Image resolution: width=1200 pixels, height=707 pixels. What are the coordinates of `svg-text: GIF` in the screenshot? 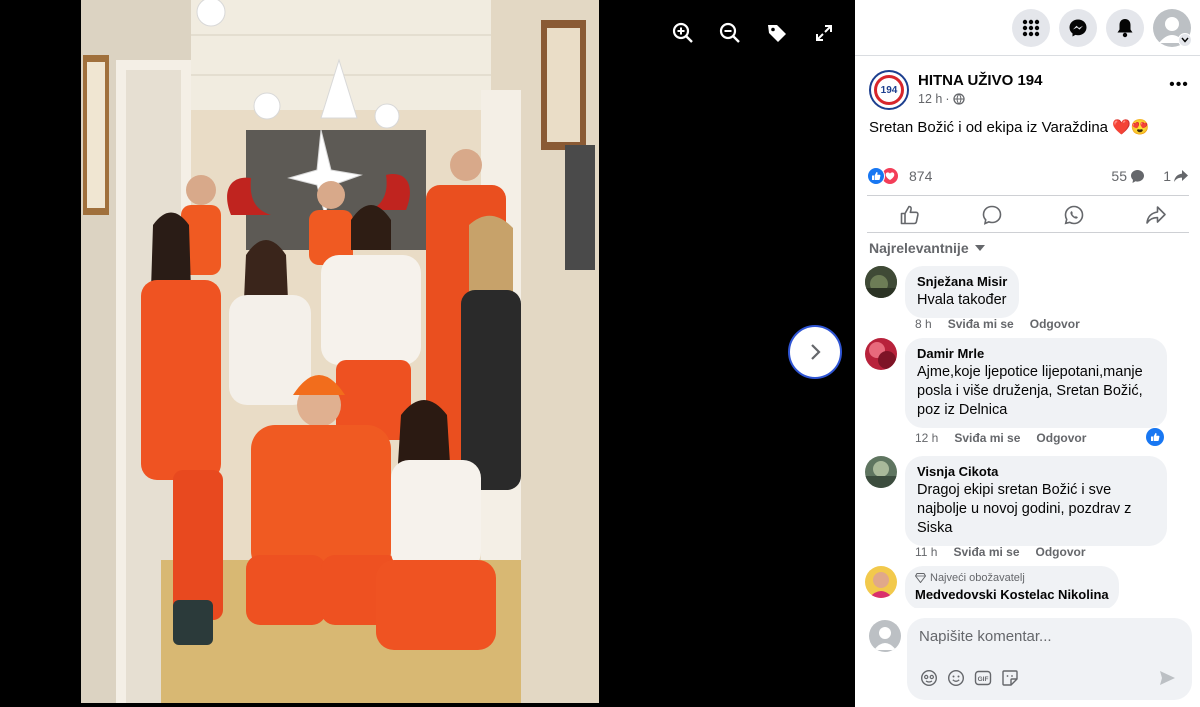 It's located at (983, 679).